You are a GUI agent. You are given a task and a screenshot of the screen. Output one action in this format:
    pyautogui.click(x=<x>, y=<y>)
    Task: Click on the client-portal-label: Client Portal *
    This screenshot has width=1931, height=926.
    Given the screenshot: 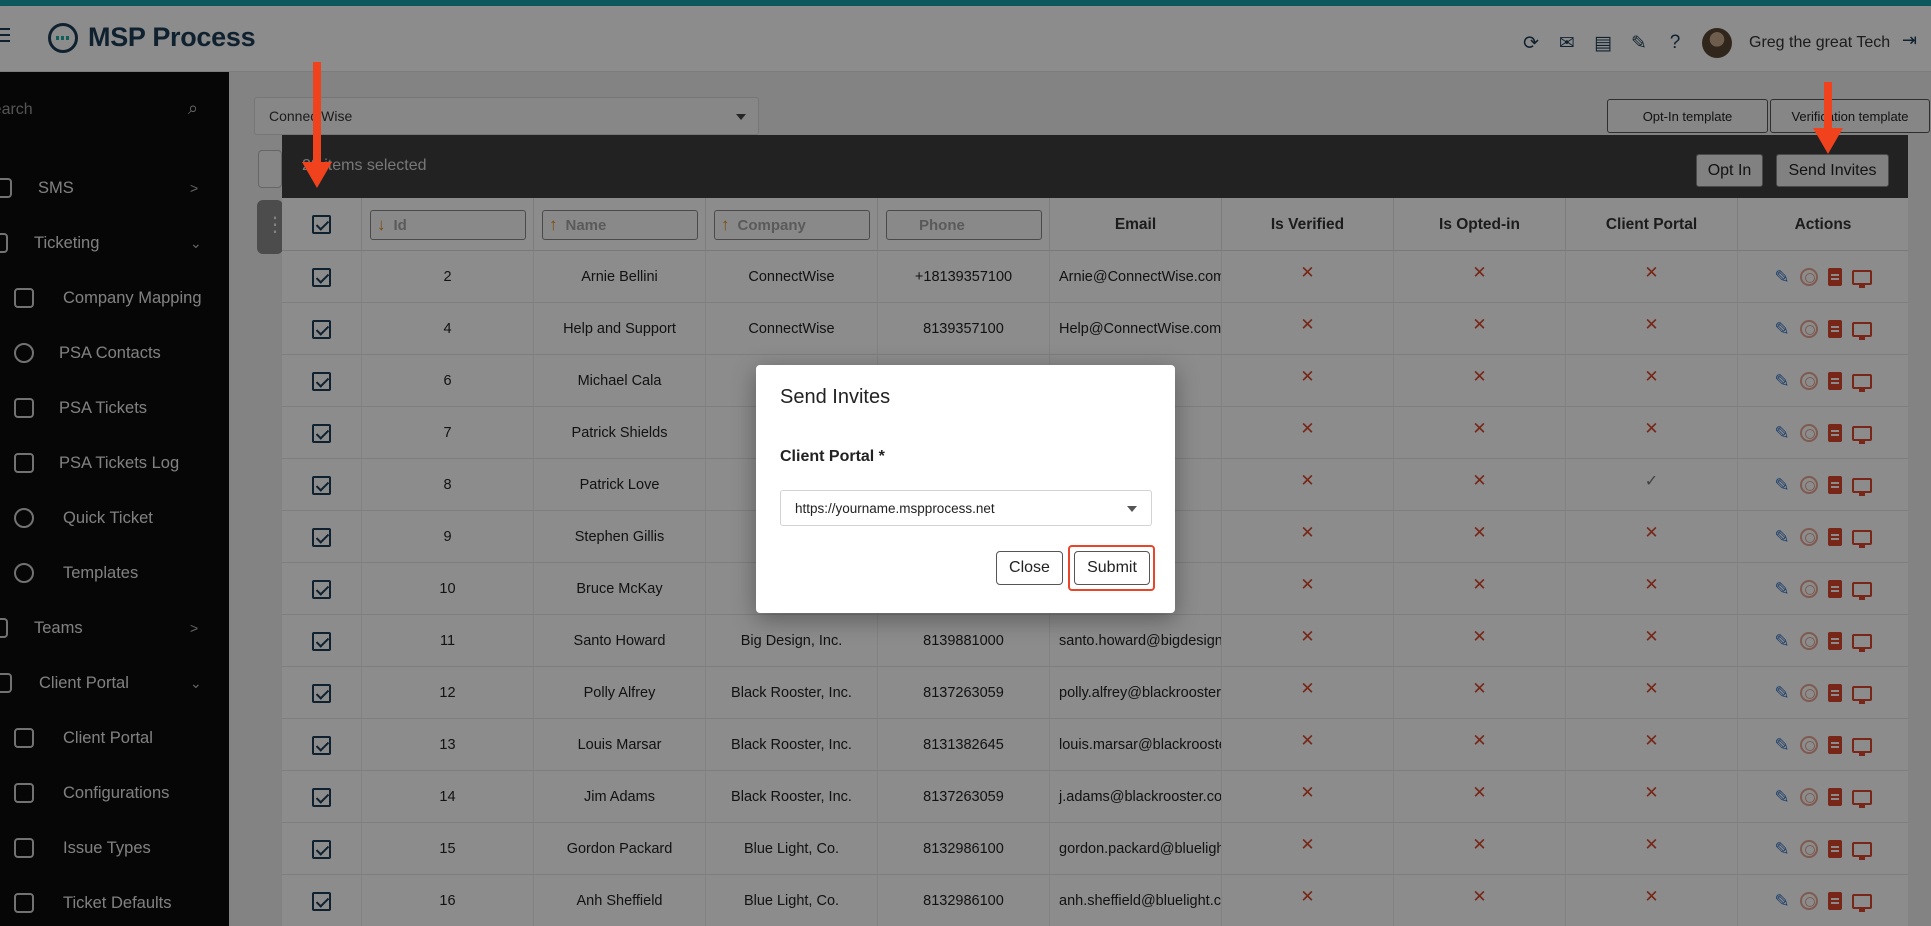 What is the action you would take?
    pyautogui.click(x=832, y=456)
    